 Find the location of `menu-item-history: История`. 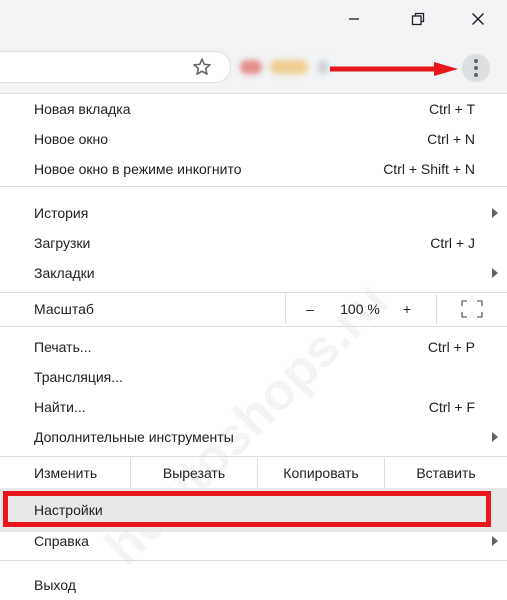

menu-item-history: История is located at coordinates (253, 213).